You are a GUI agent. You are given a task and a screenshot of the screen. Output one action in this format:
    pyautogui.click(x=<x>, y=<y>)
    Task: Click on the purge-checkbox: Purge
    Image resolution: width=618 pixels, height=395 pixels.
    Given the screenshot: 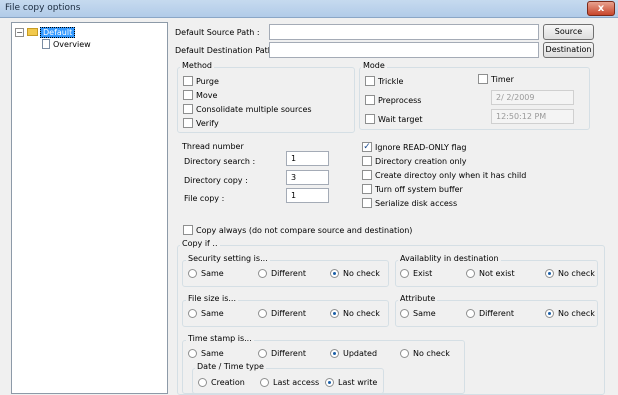 What is the action you would take?
    pyautogui.click(x=201, y=81)
    